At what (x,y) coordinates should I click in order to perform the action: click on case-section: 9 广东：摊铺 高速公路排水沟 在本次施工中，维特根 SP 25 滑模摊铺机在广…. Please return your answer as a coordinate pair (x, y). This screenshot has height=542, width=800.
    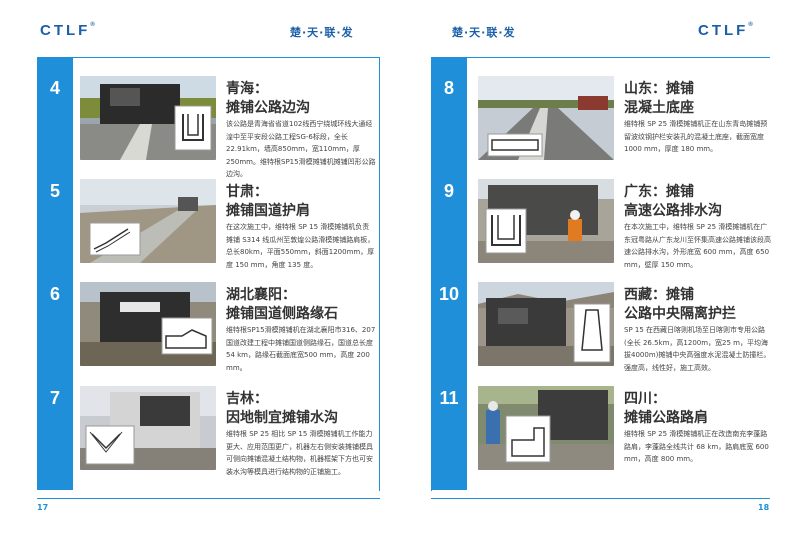
    Looking at the image, I should click on (600, 221).